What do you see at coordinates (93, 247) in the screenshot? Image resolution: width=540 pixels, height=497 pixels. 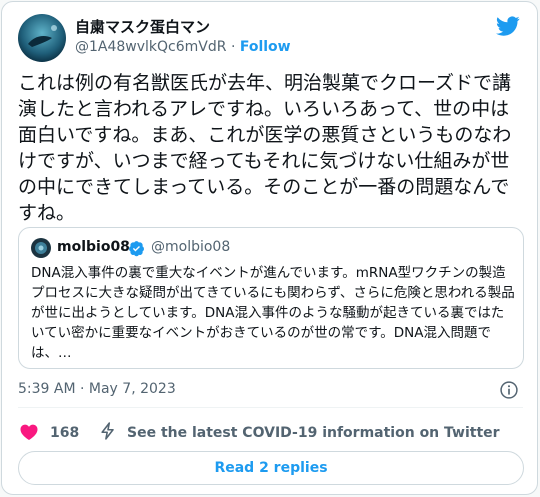 I see `quoted-author-name: molbio08` at bounding box center [93, 247].